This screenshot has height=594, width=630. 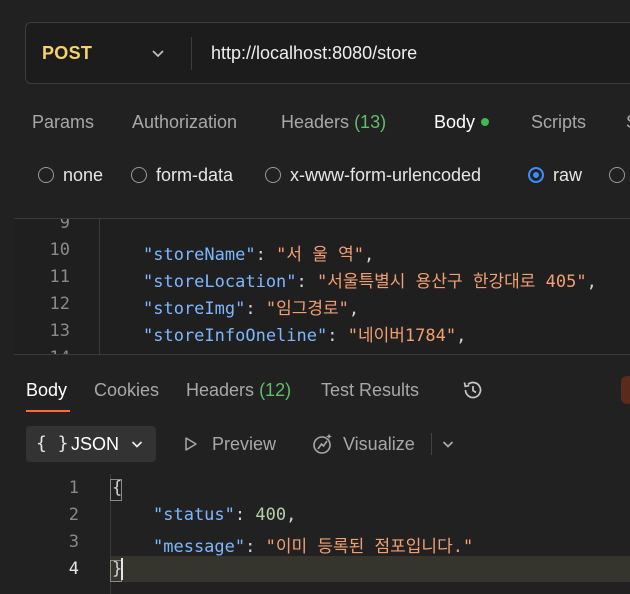 What do you see at coordinates (225, 515) in the screenshot?
I see `code-line: "status": 400,` at bounding box center [225, 515].